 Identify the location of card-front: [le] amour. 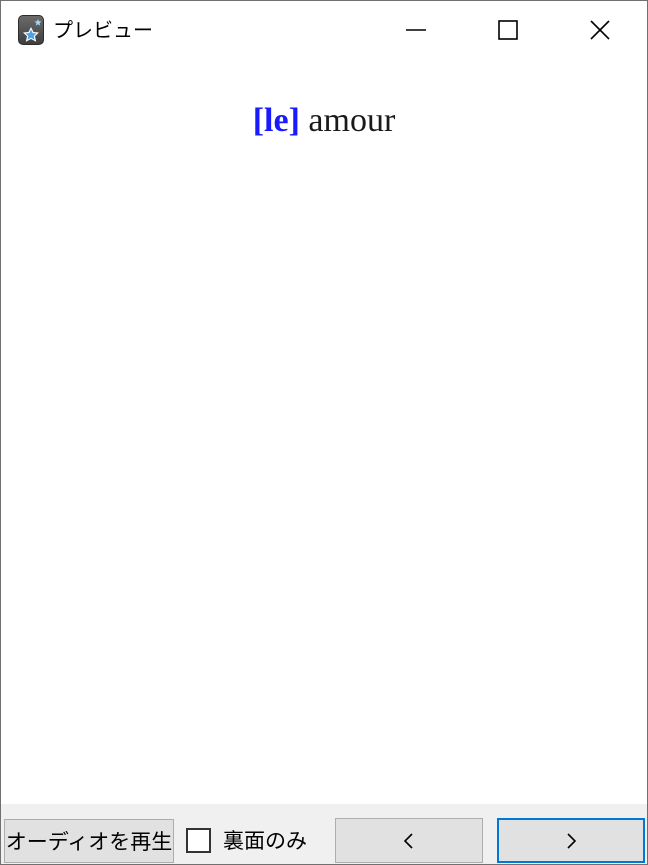
(324, 121).